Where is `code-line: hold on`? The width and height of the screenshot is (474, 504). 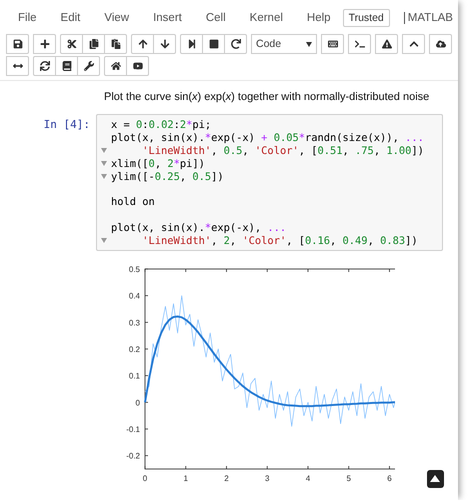 code-line: hold on is located at coordinates (133, 202).